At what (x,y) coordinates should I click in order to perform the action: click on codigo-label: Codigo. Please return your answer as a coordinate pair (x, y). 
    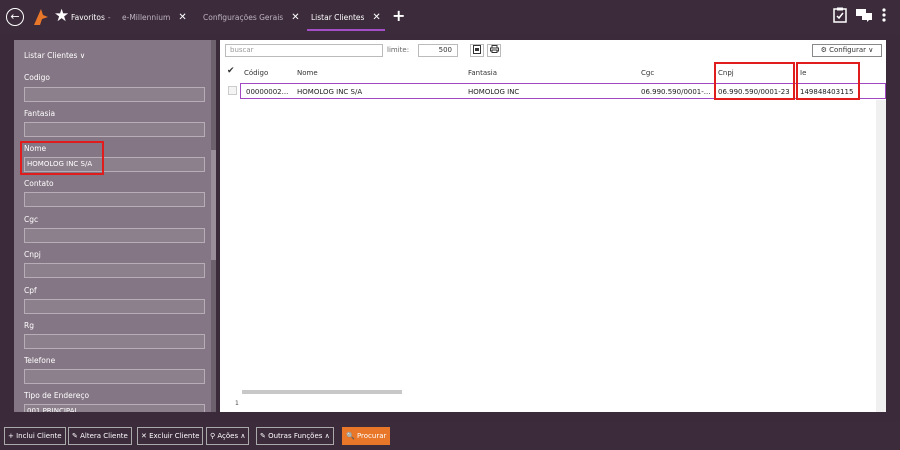
    Looking at the image, I should click on (37, 77).